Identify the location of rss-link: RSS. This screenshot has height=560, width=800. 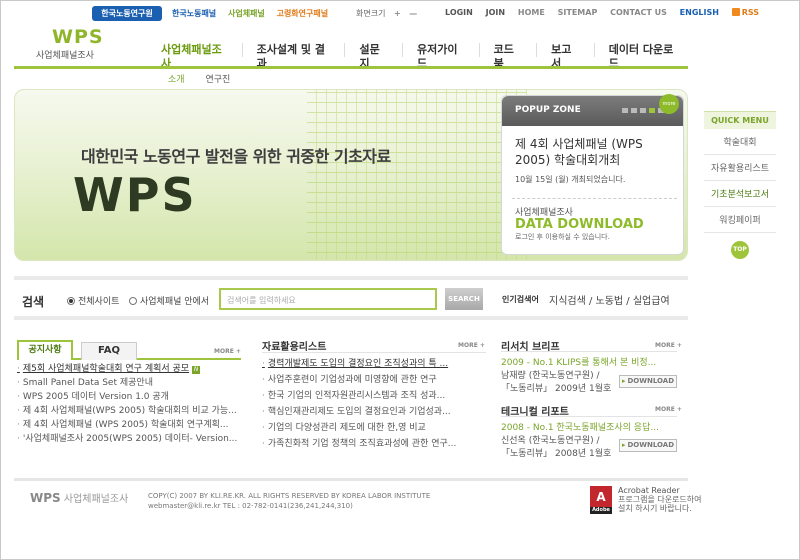
(745, 12).